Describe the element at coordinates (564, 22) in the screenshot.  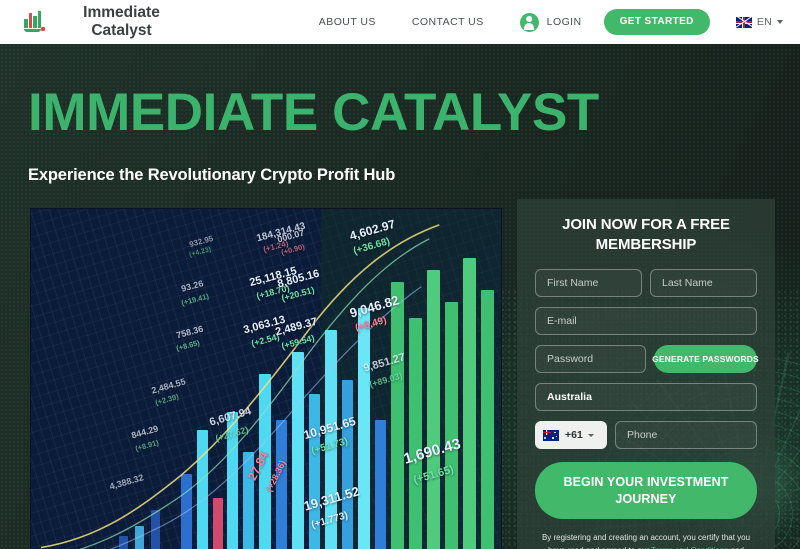
I see `login-label: LOGIN` at that location.